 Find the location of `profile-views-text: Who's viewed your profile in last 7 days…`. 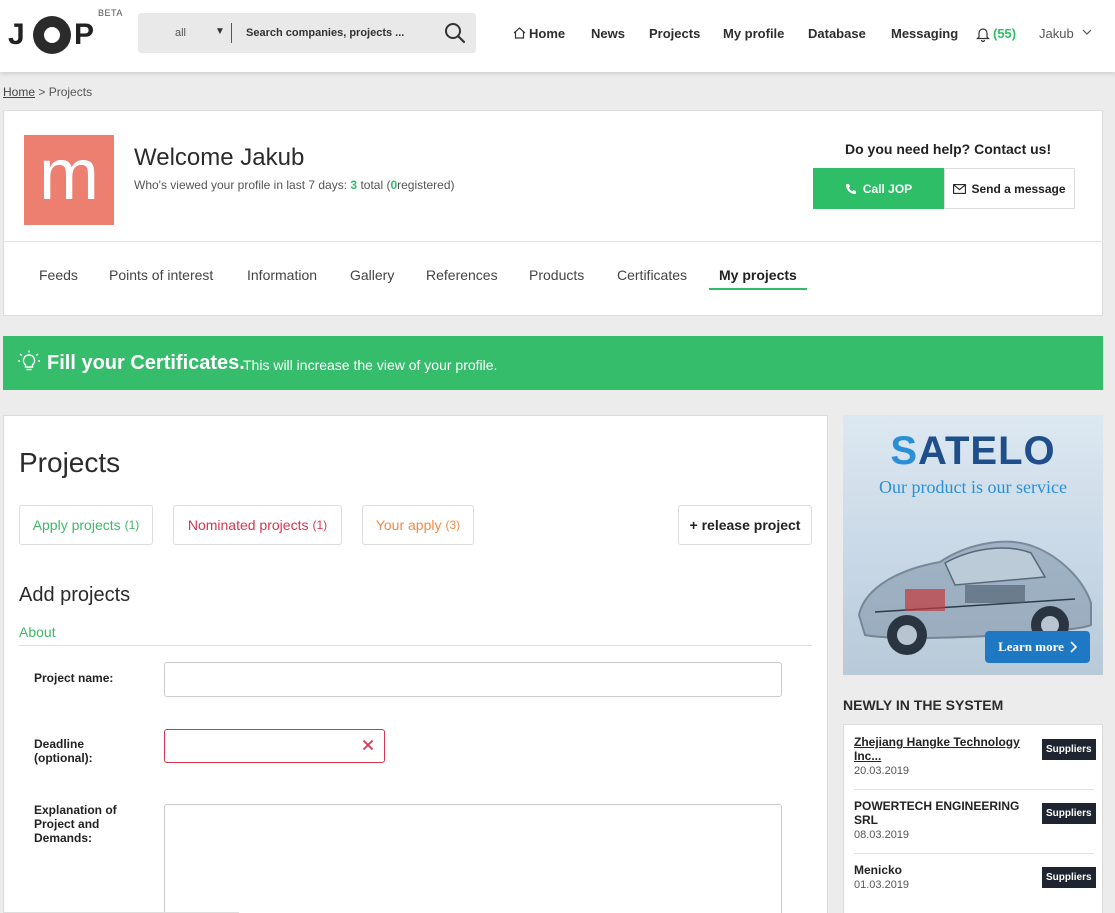

profile-views-text: Who's viewed your profile in last 7 days… is located at coordinates (294, 185).